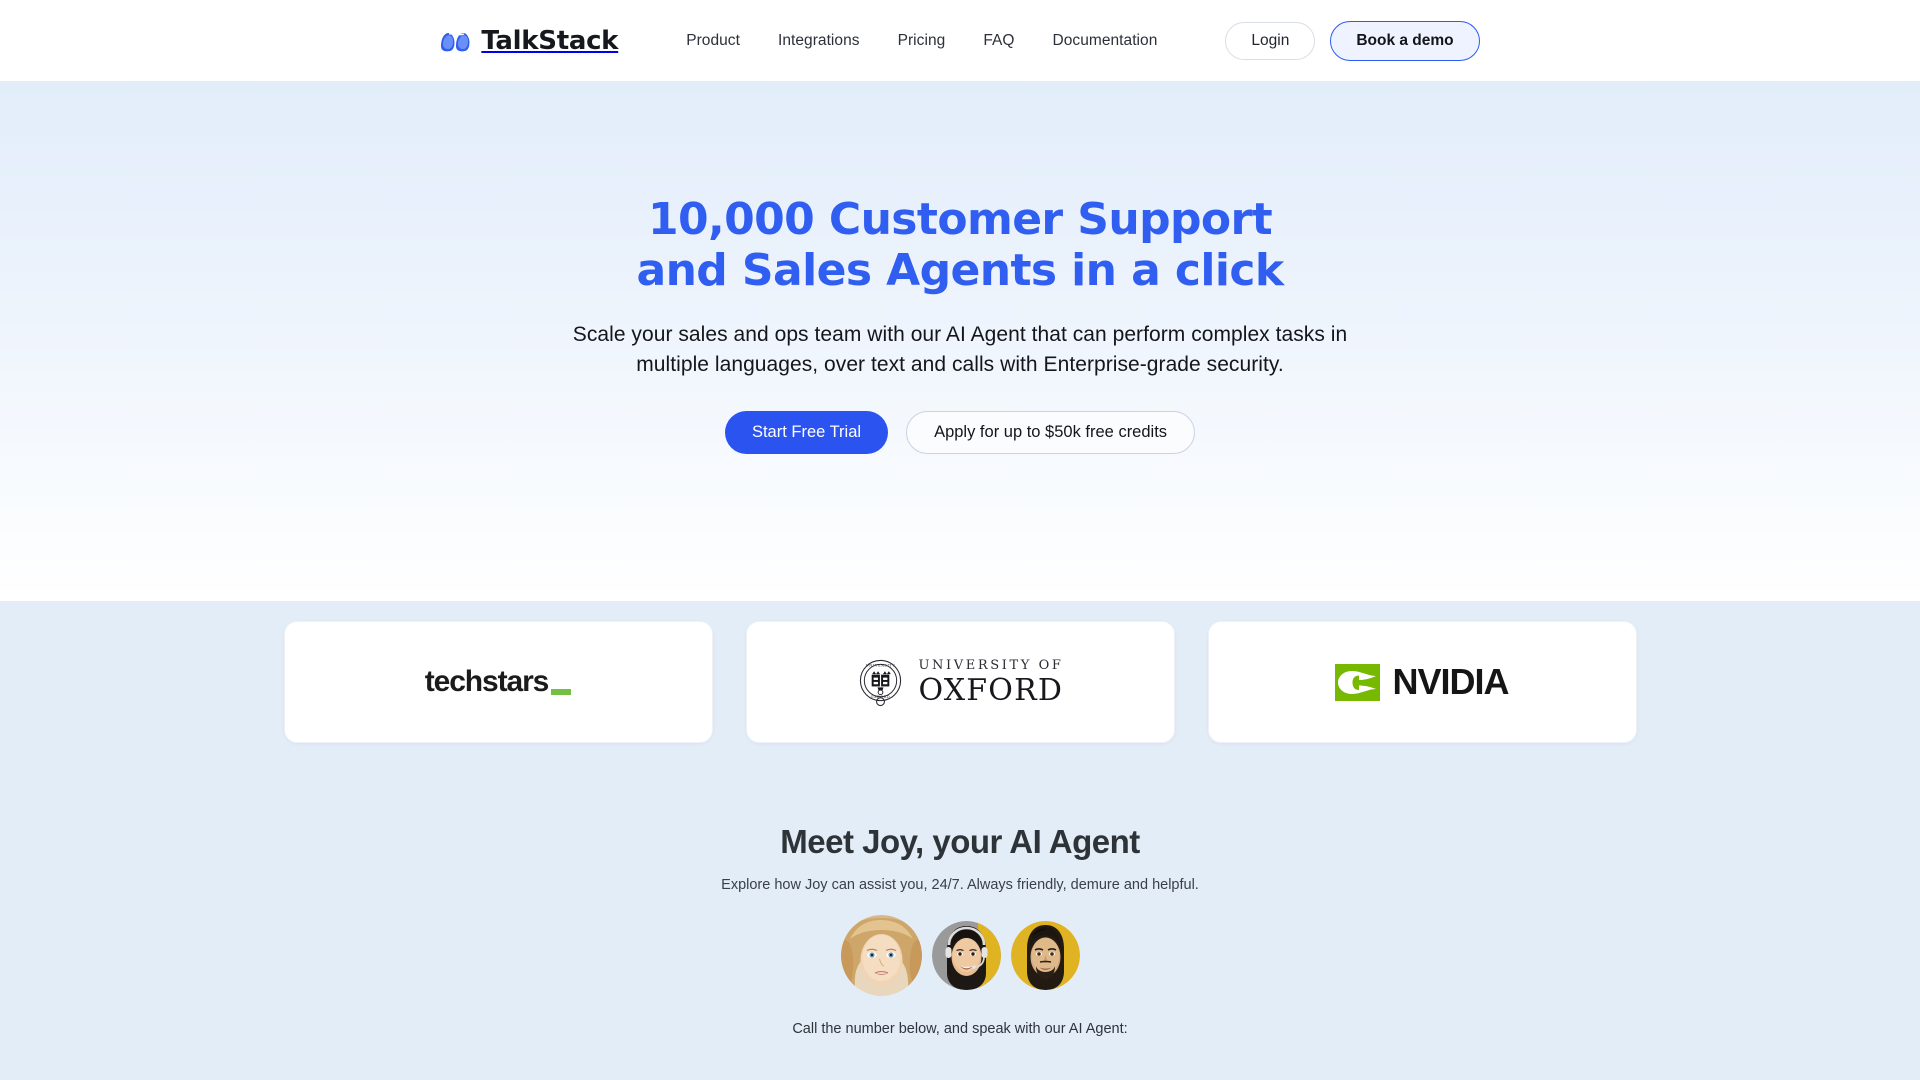  Describe the element at coordinates (881, 665) in the screenshot. I see `svg-text: UNIVERSITY` at that location.